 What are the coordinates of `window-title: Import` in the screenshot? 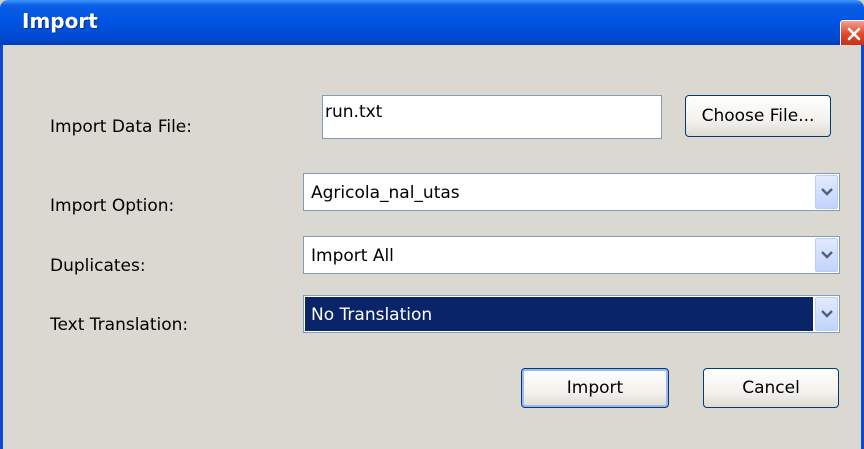 It's located at (60, 21).